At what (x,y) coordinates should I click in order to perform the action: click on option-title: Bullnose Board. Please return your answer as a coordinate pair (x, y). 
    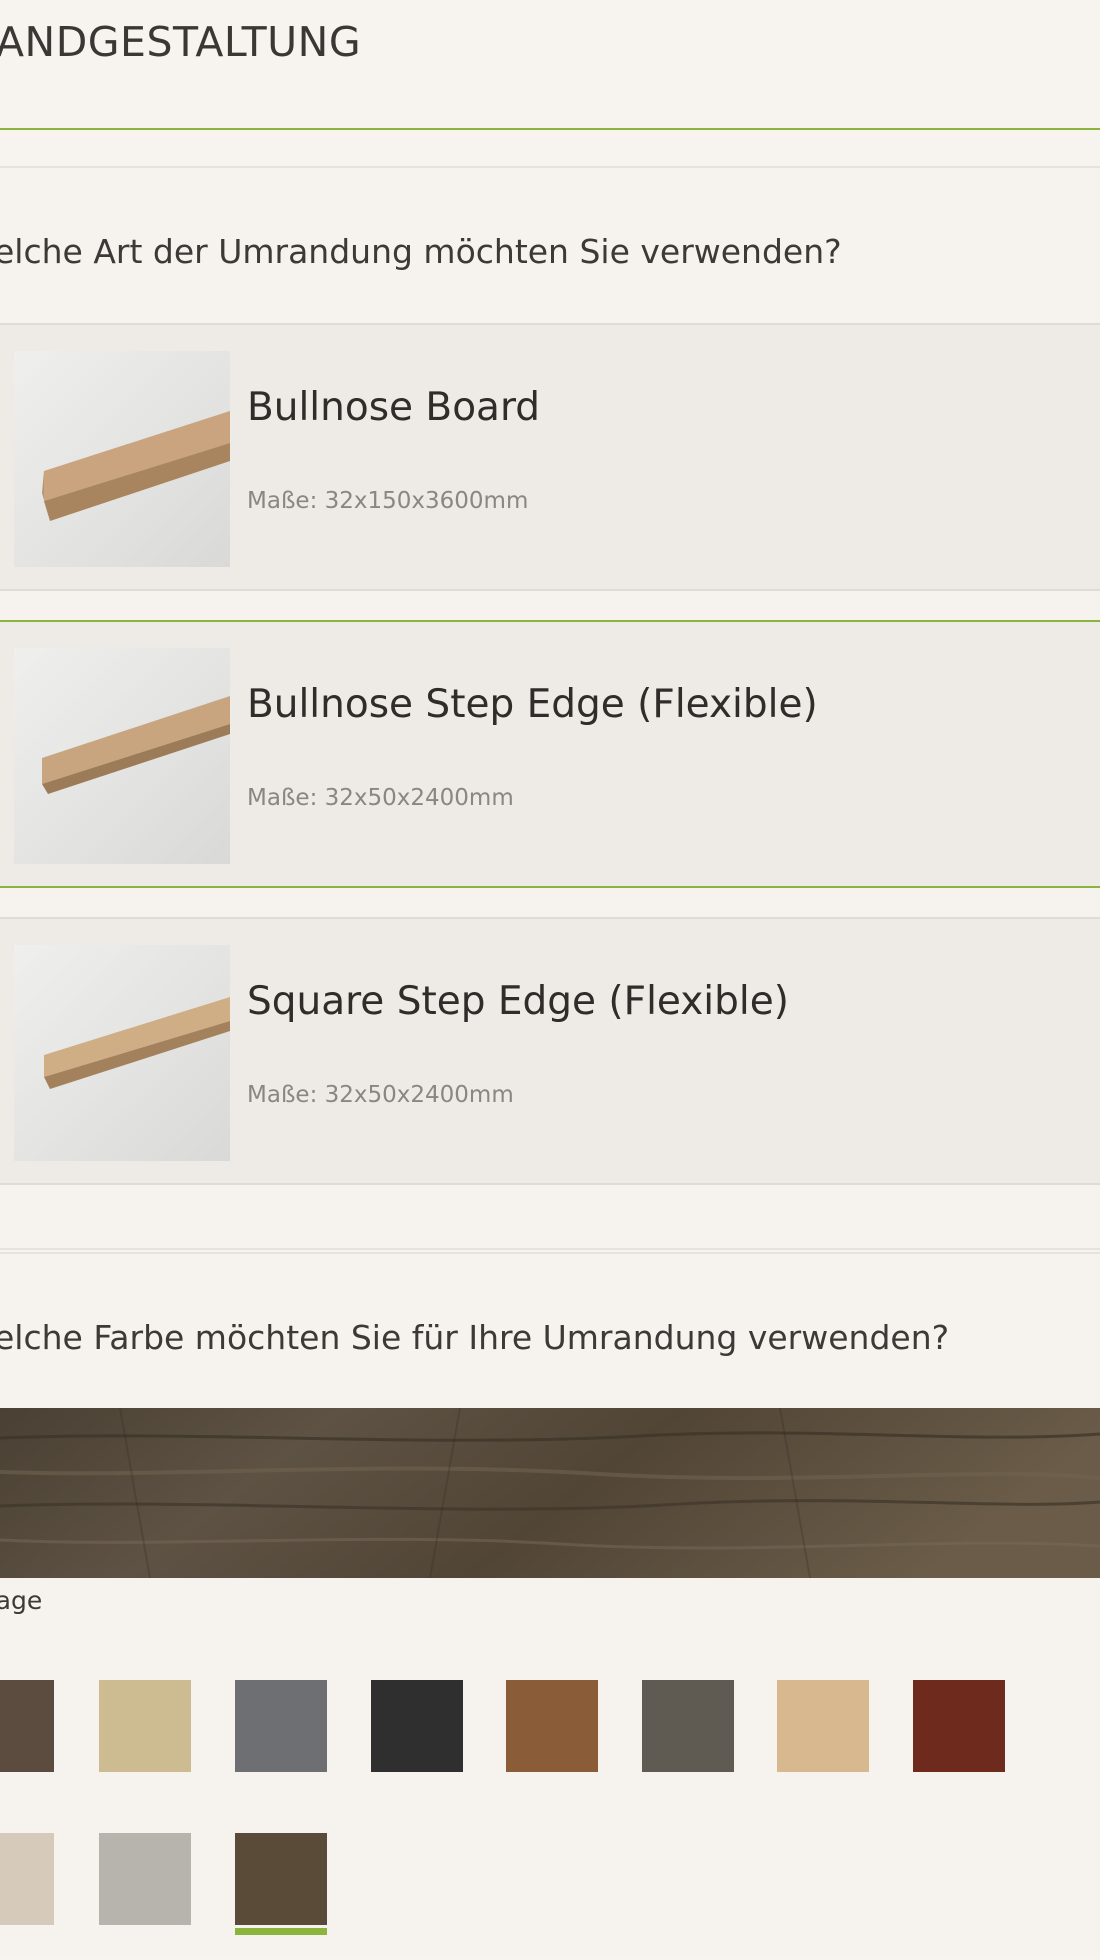
    Looking at the image, I should click on (394, 407).